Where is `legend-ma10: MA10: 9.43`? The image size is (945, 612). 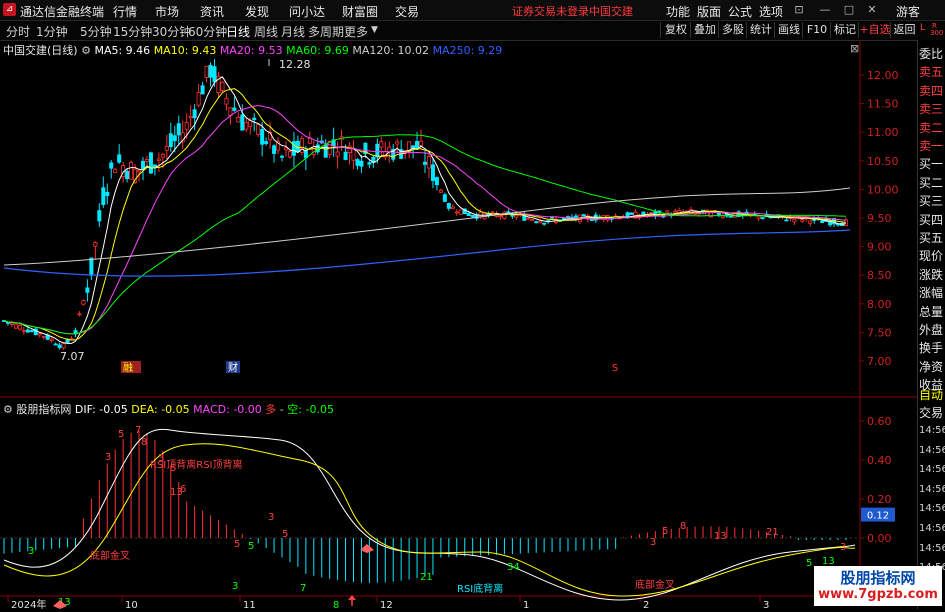 legend-ma10: MA10: 9.43 is located at coordinates (185, 50).